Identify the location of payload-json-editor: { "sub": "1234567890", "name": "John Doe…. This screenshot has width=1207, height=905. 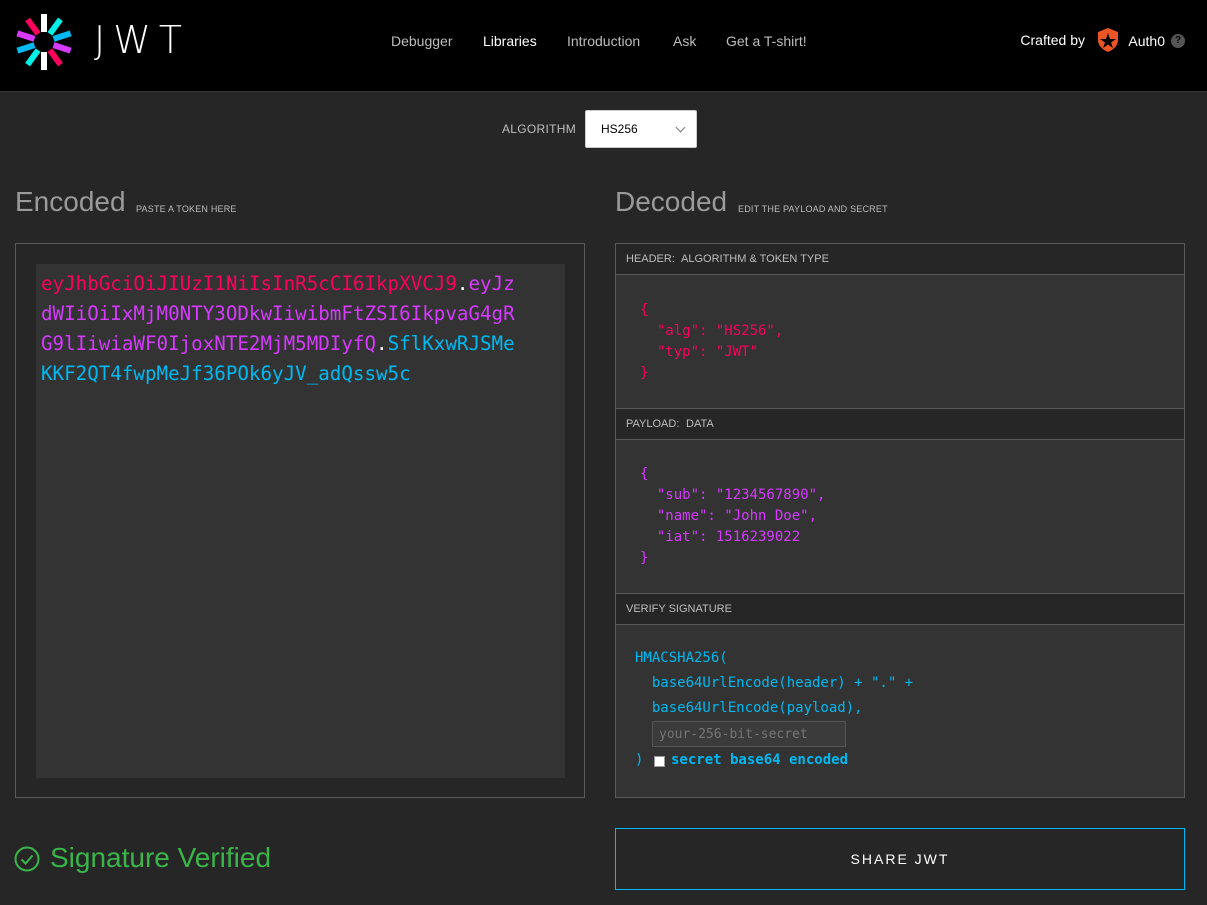
(732, 516).